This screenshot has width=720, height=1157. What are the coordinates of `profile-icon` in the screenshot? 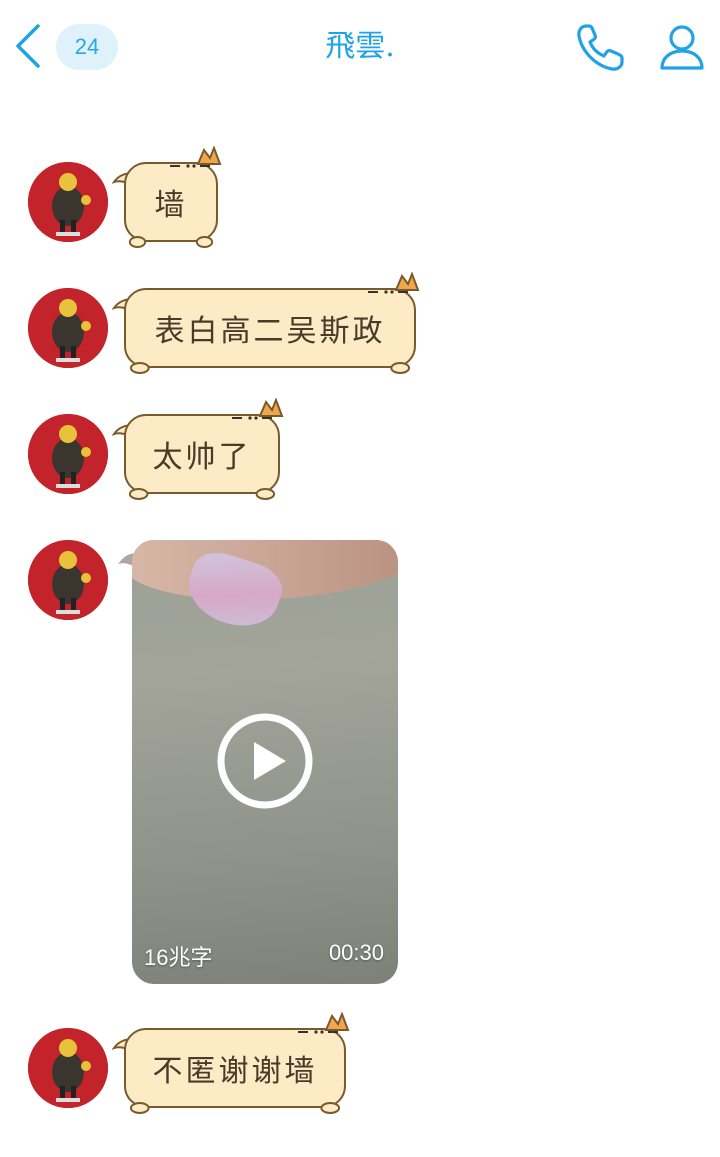 It's located at (682, 48).